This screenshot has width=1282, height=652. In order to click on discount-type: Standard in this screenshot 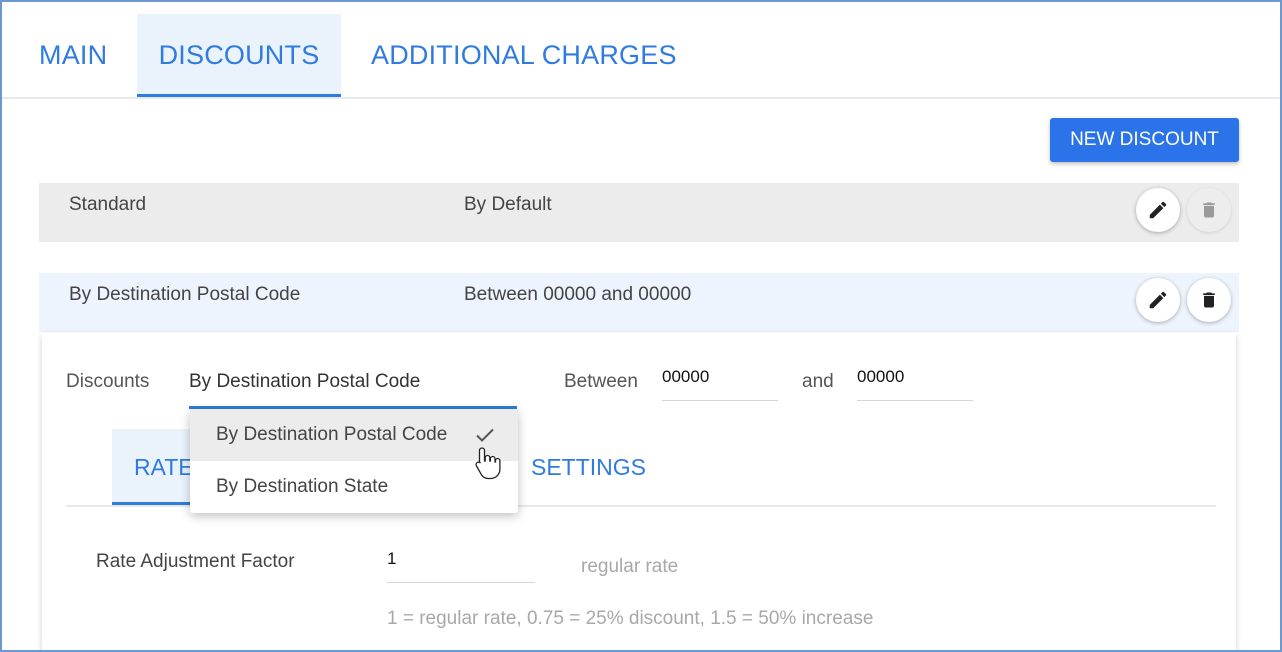, I will do `click(108, 204)`.